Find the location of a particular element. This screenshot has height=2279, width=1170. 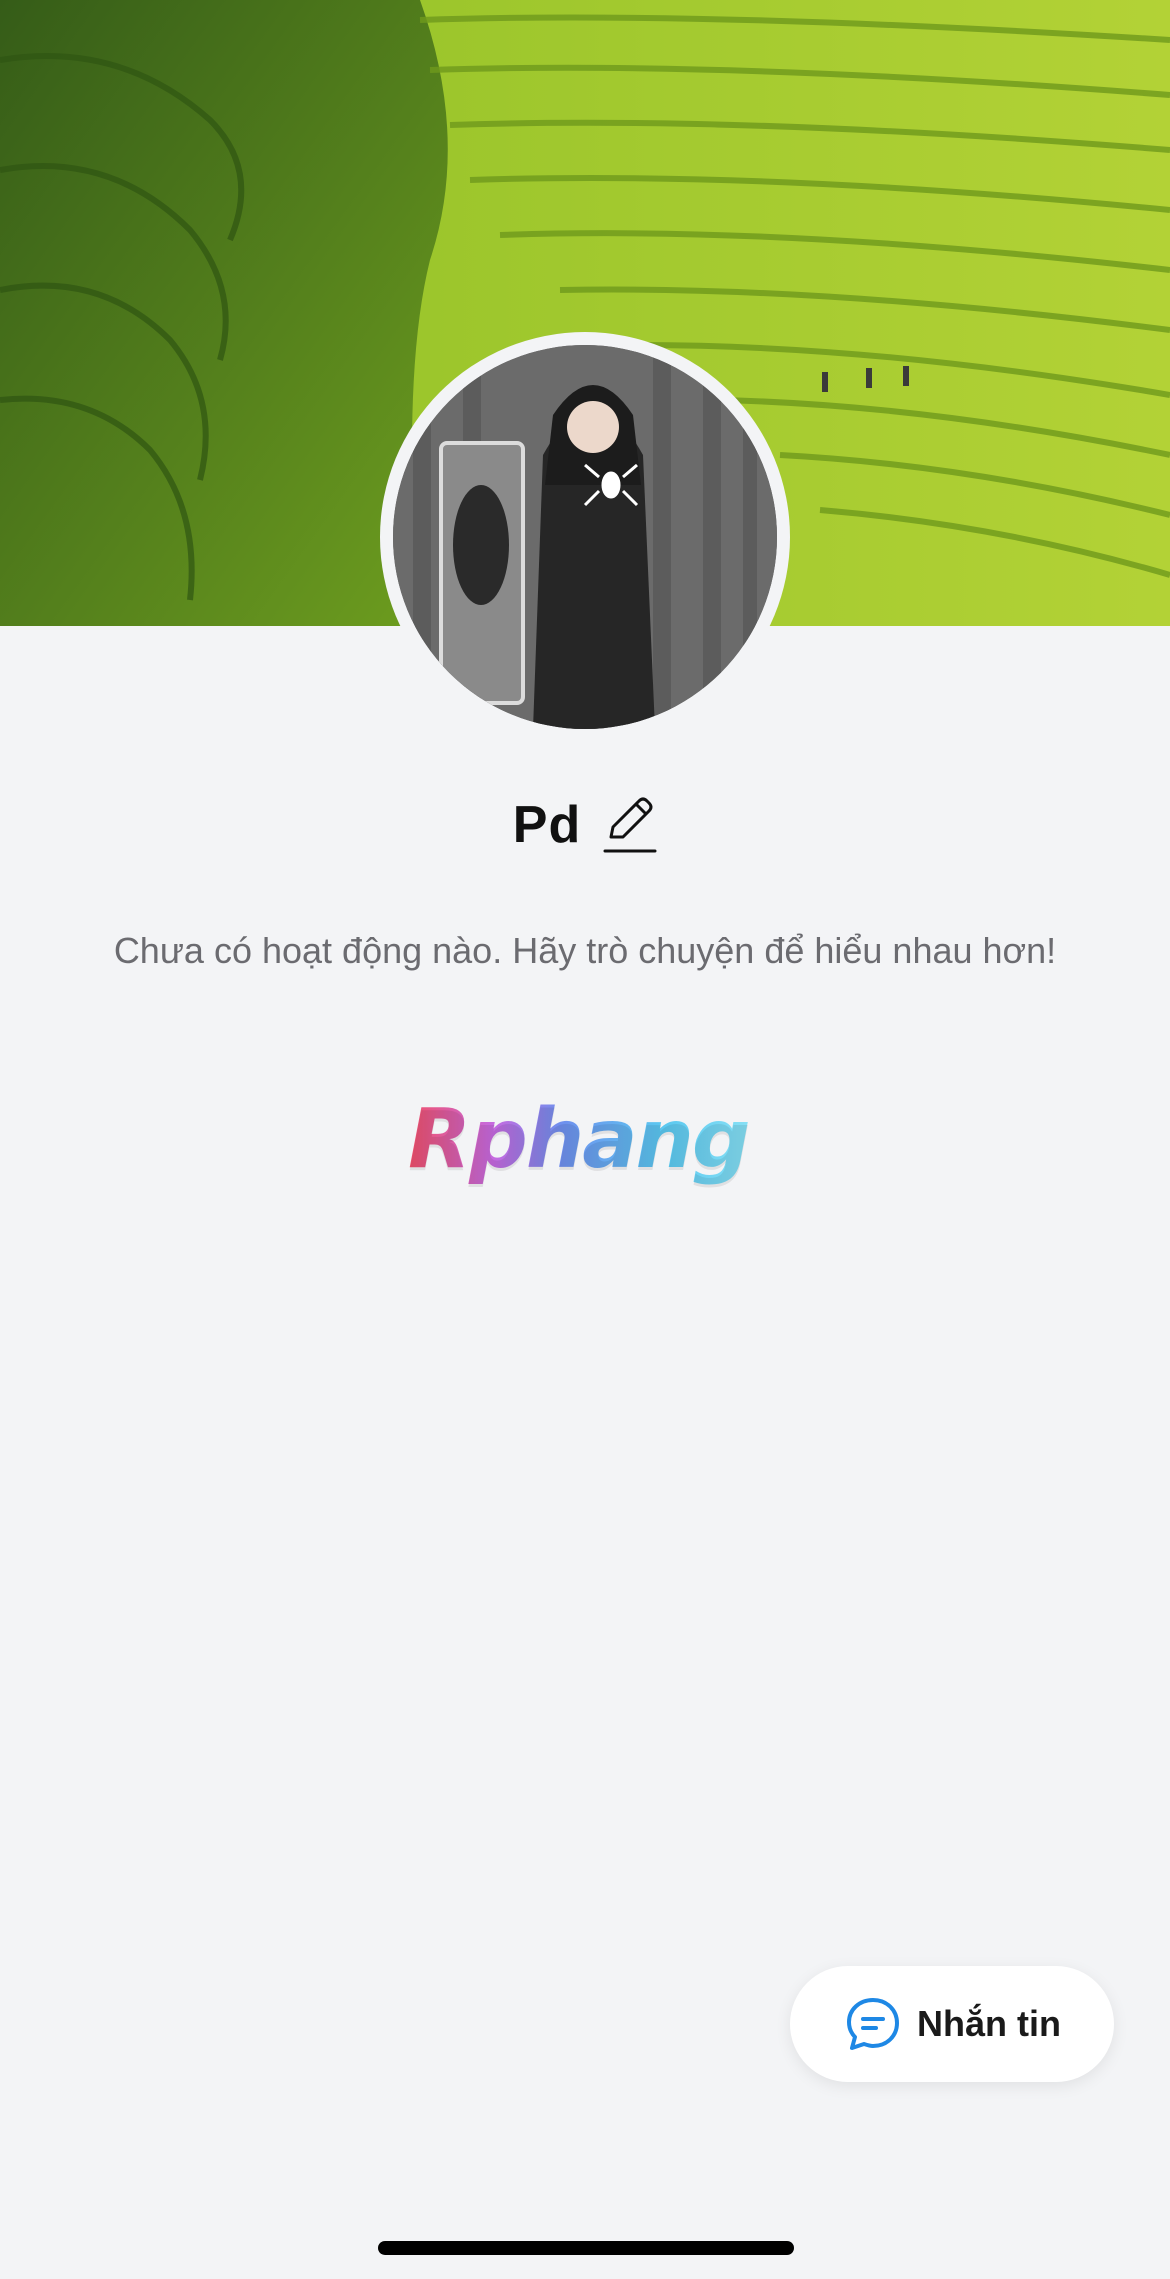

profile-name-row: Pd is located at coordinates (585, 825).